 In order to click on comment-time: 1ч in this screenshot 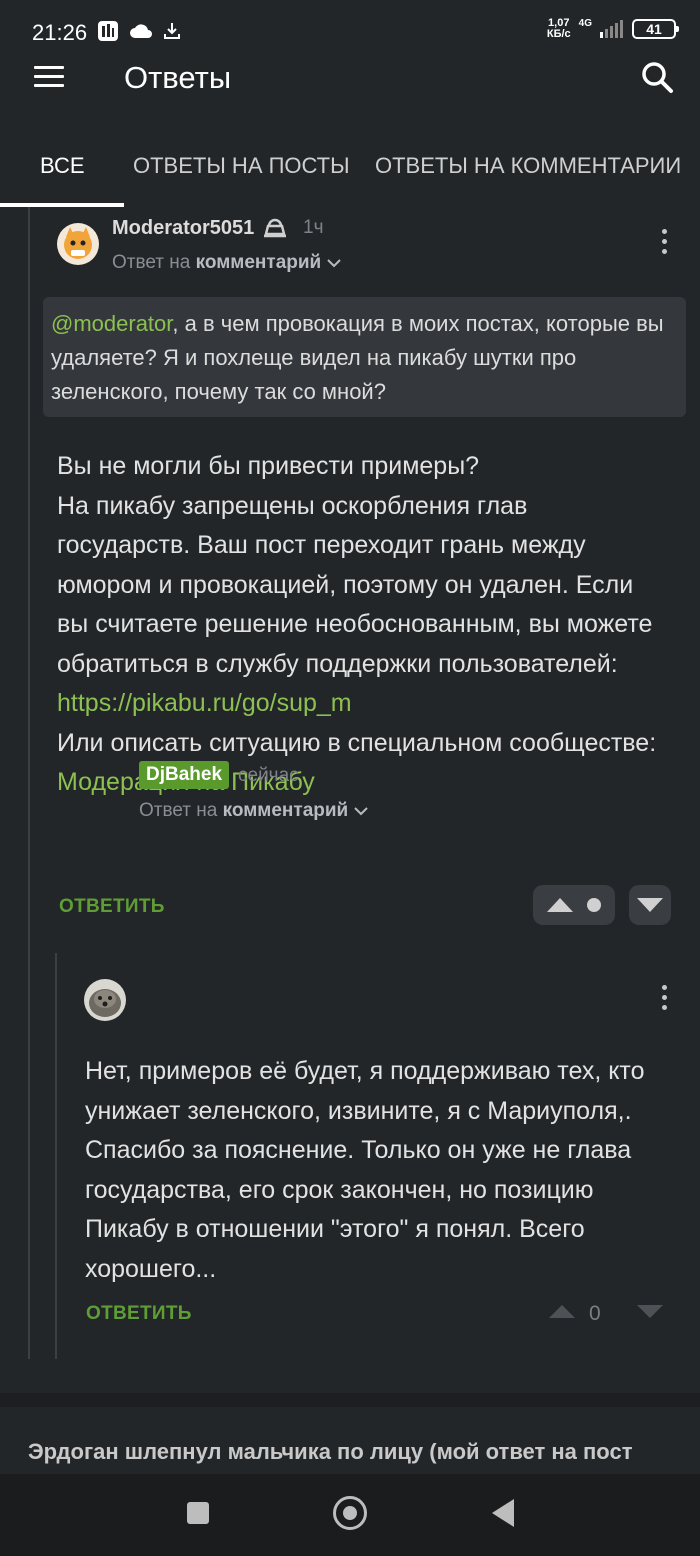, I will do `click(313, 227)`.